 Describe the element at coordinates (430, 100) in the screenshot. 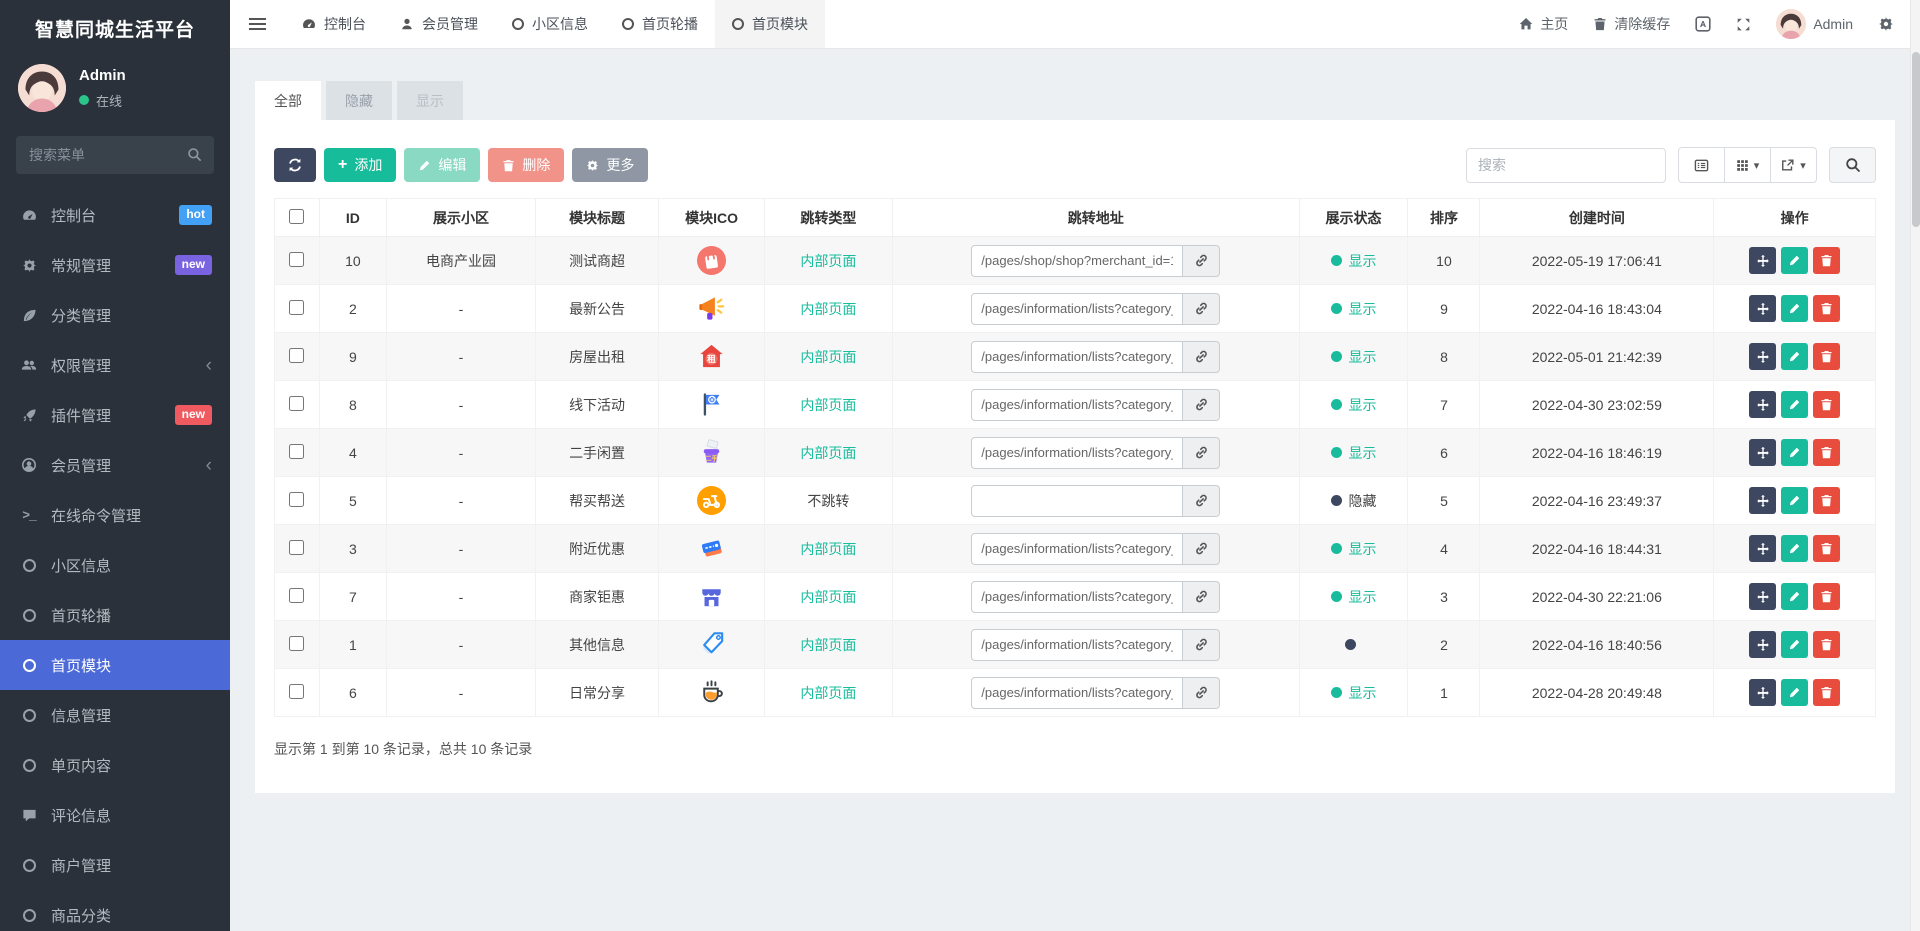

I see `tab-shown: 显示` at that location.